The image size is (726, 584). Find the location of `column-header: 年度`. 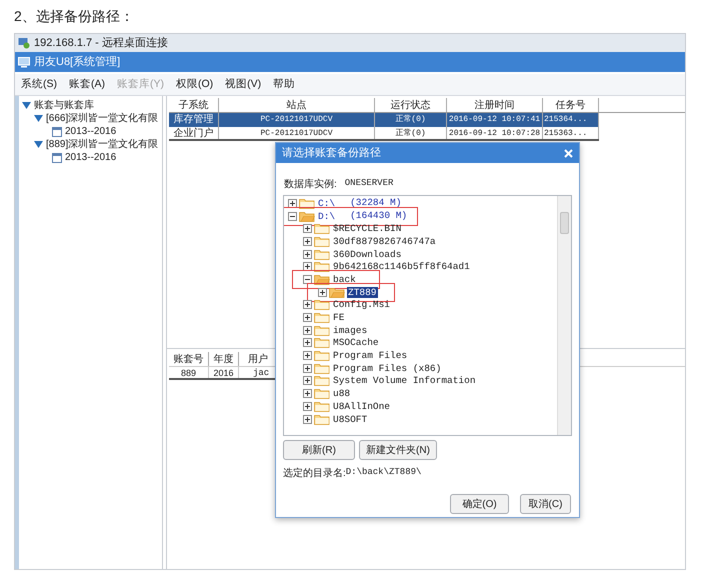

column-header: 年度 is located at coordinates (224, 359).